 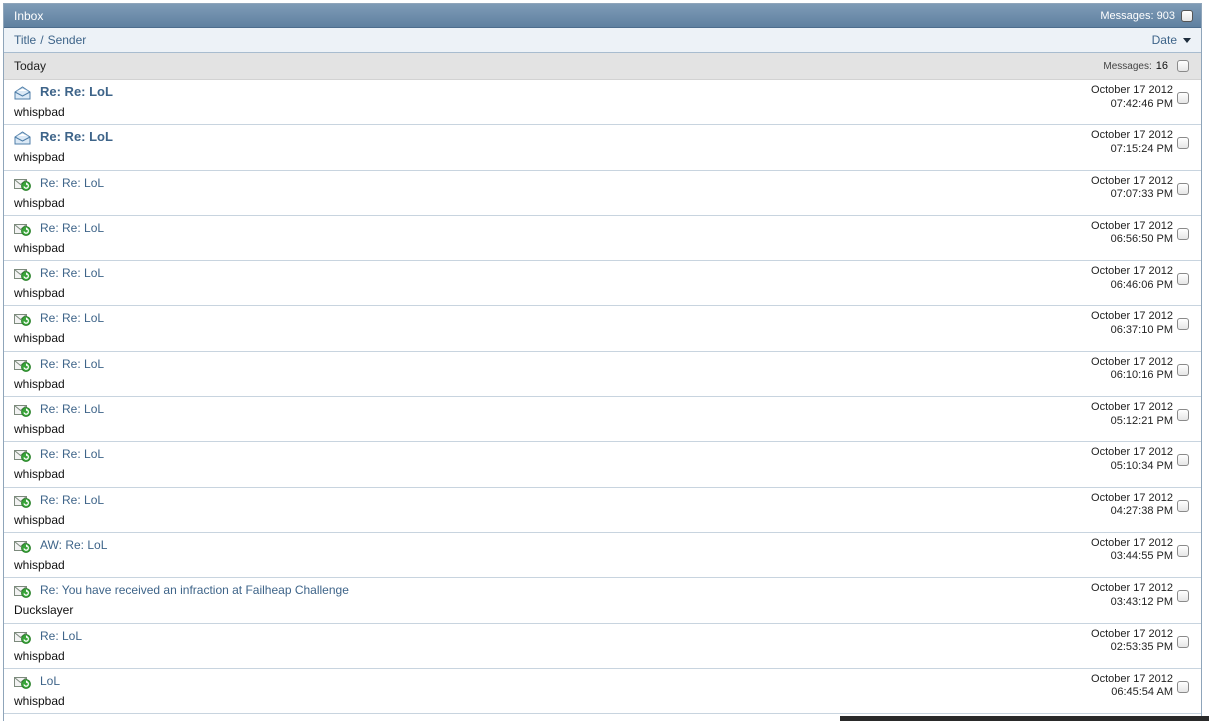 I want to click on select-all-checkbox, so click(x=1187, y=15).